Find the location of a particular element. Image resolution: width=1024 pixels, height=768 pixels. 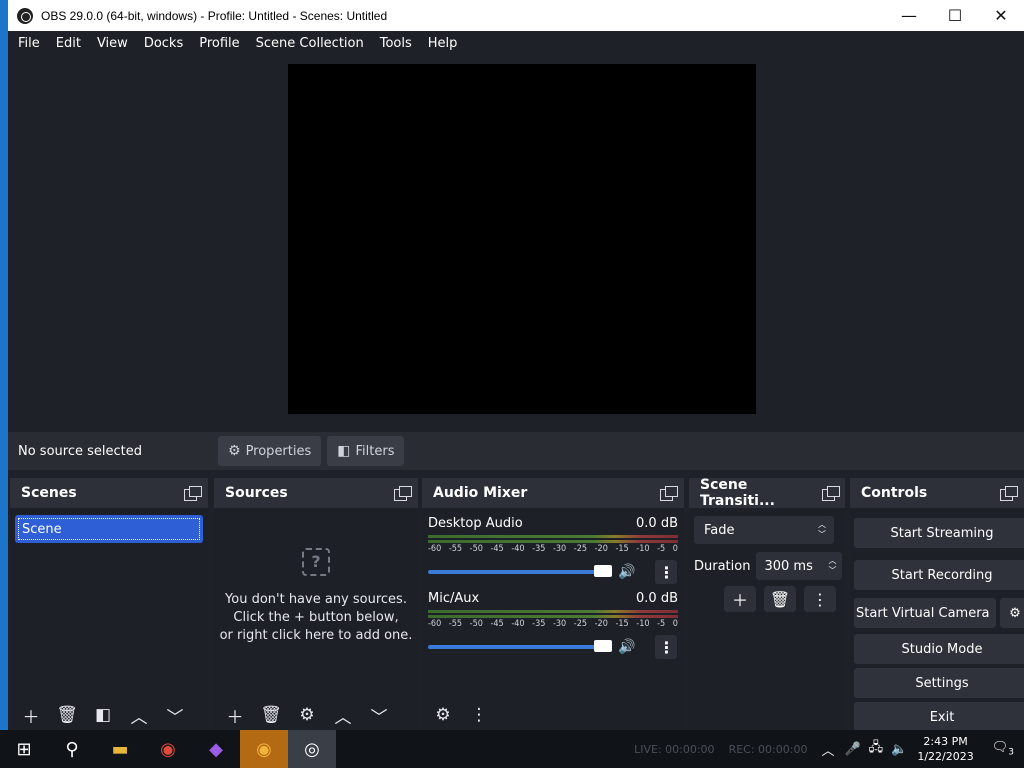

scene-filters-icon: ◧ is located at coordinates (103, 715).